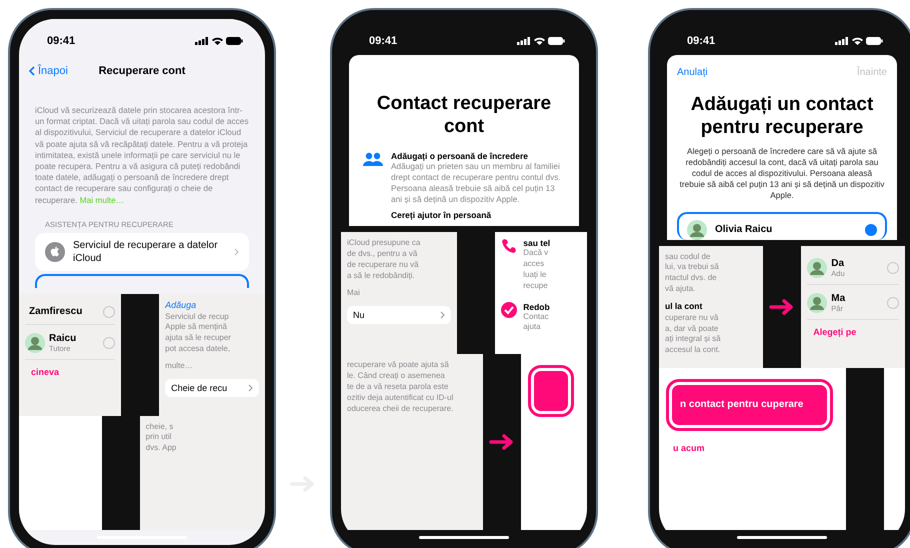  I want to click on sheet-title: Contact recuperare cont, so click(464, 115).